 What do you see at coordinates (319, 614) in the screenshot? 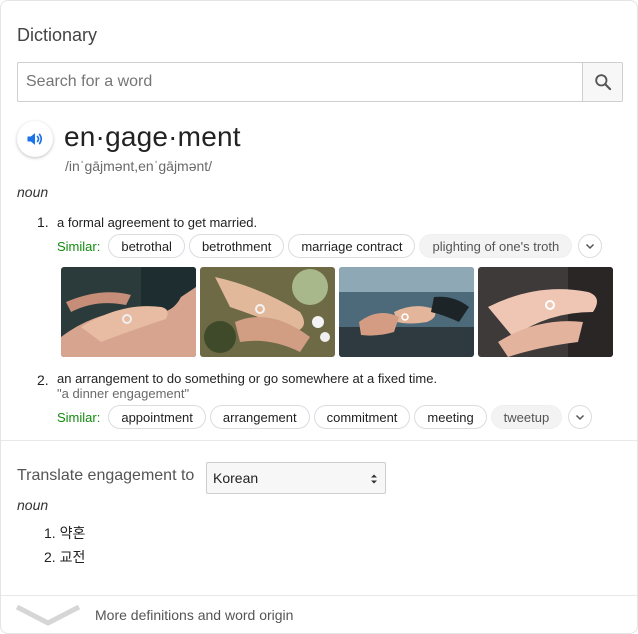
I see `more-definitions-link: More definitions and word origin` at bounding box center [319, 614].